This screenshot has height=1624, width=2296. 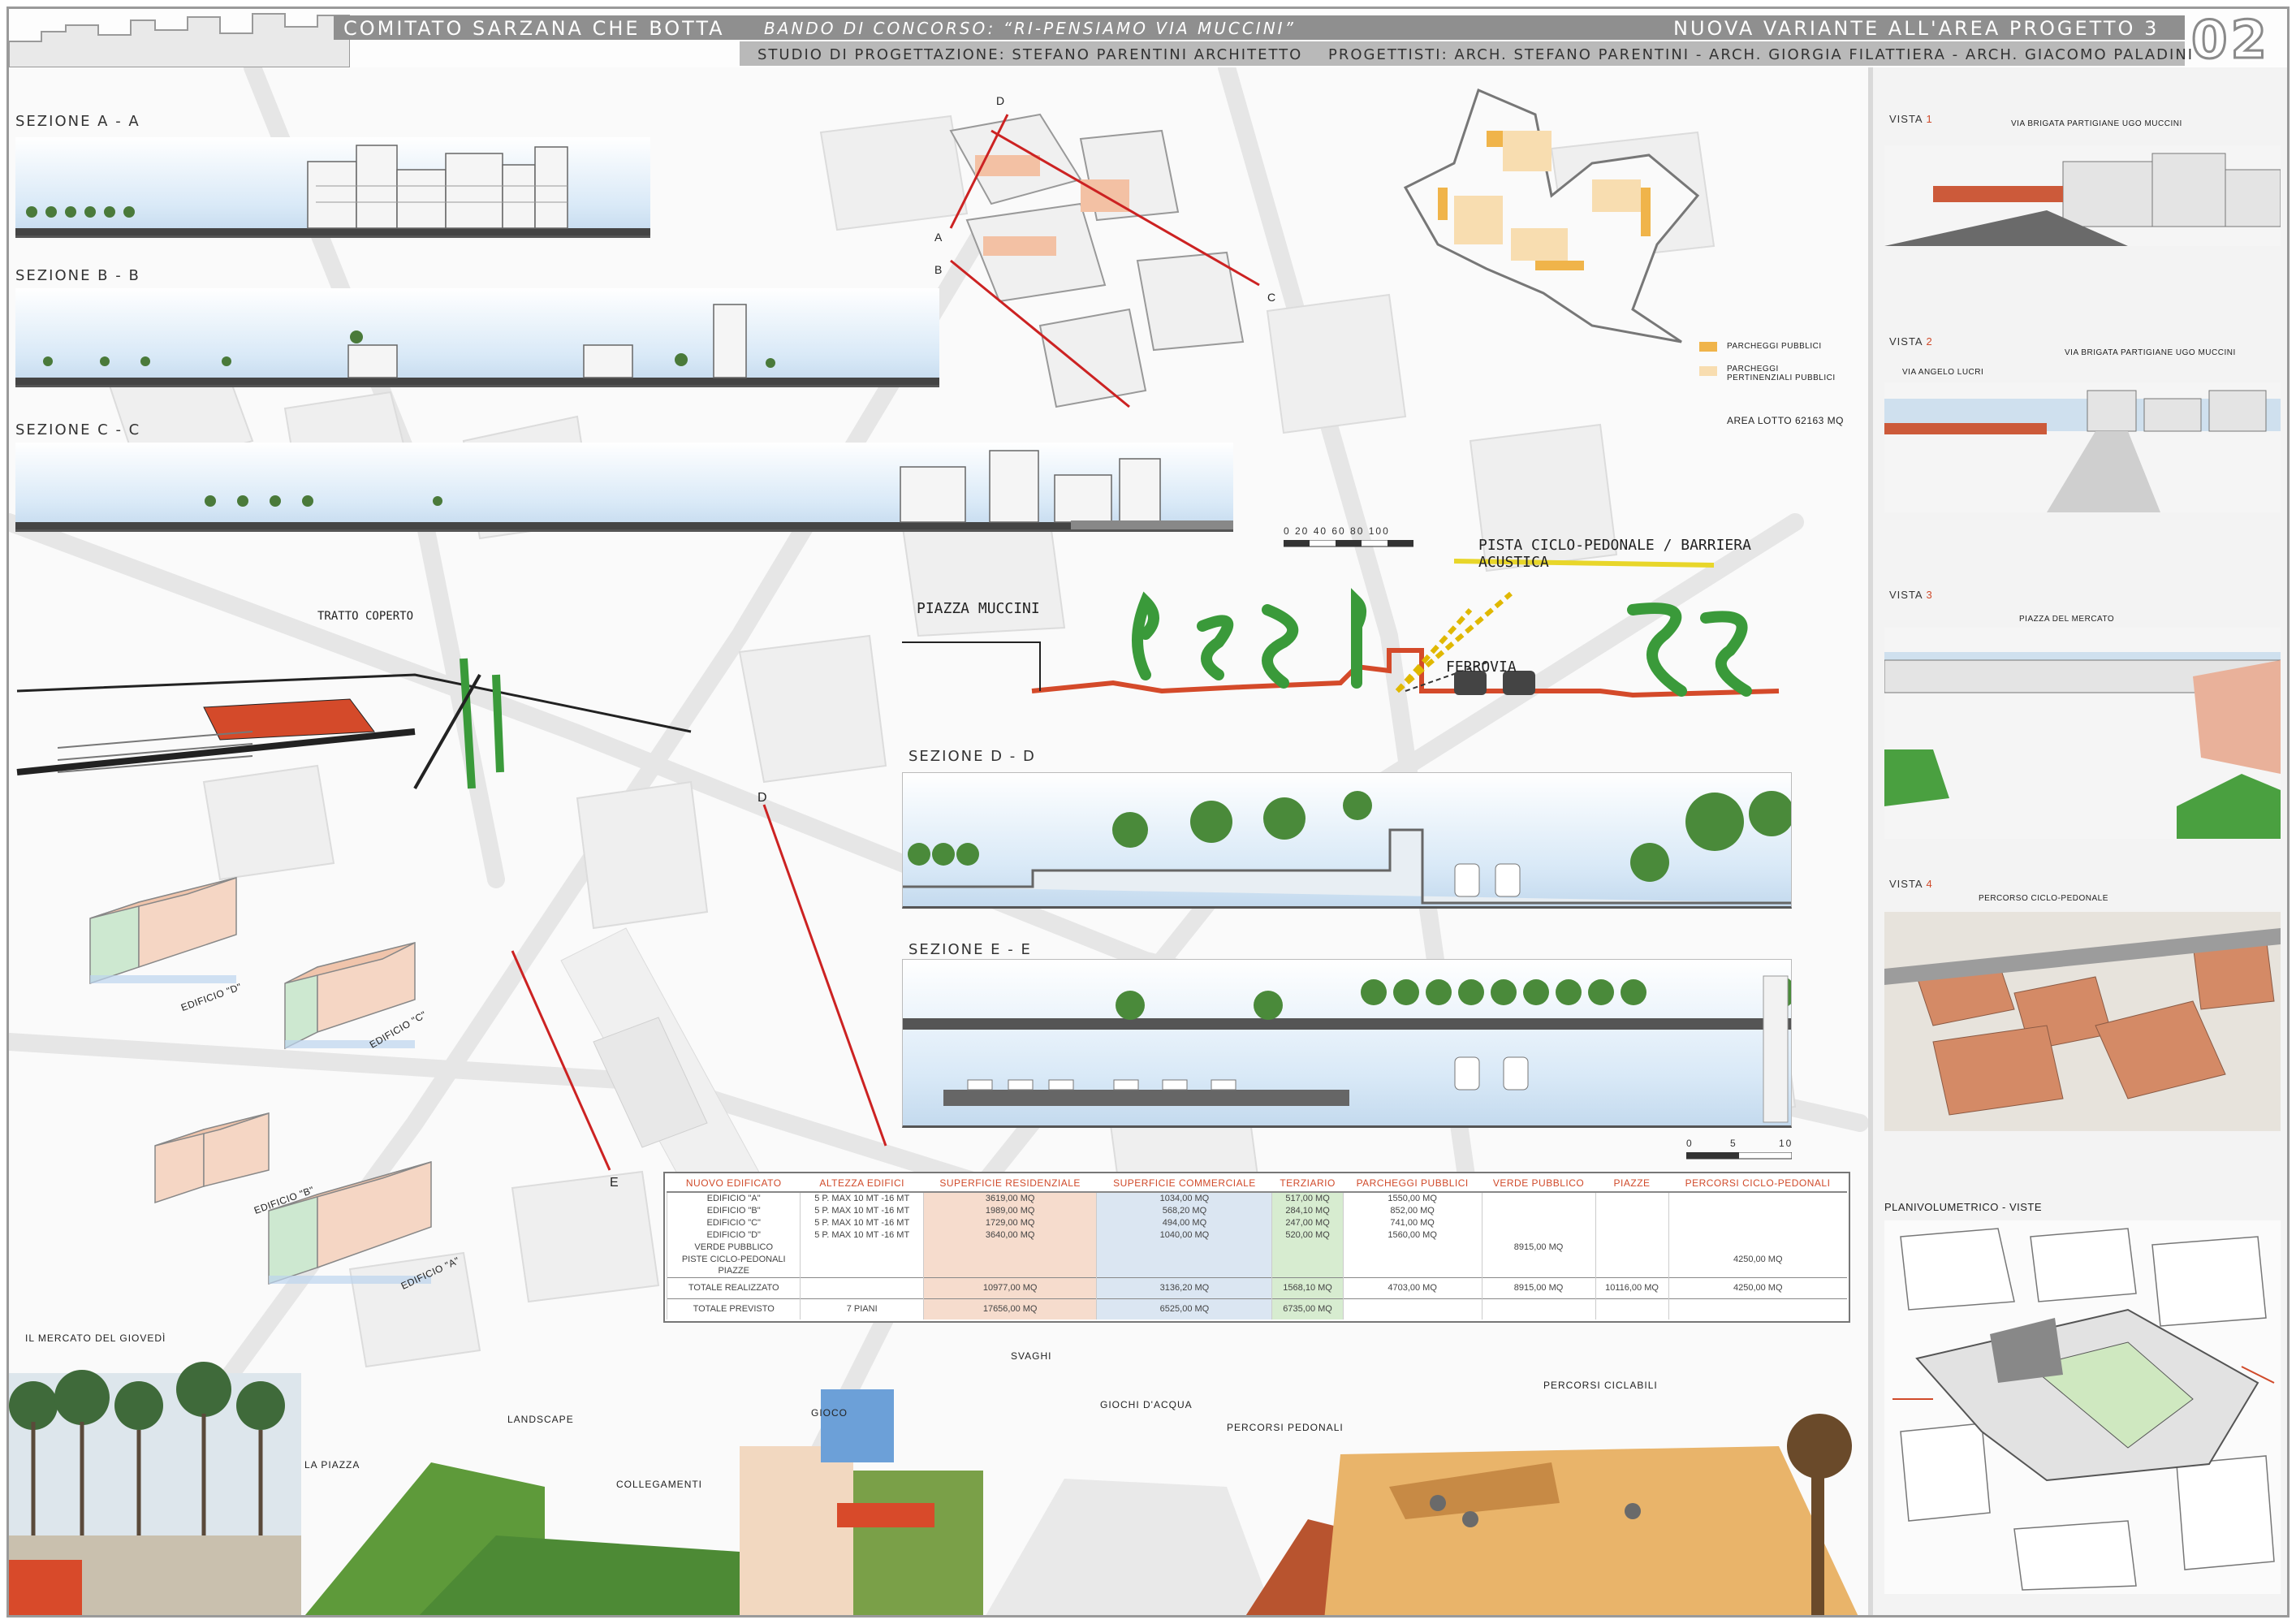 I want to click on table-cell: PIAZZE, so click(x=734, y=1271).